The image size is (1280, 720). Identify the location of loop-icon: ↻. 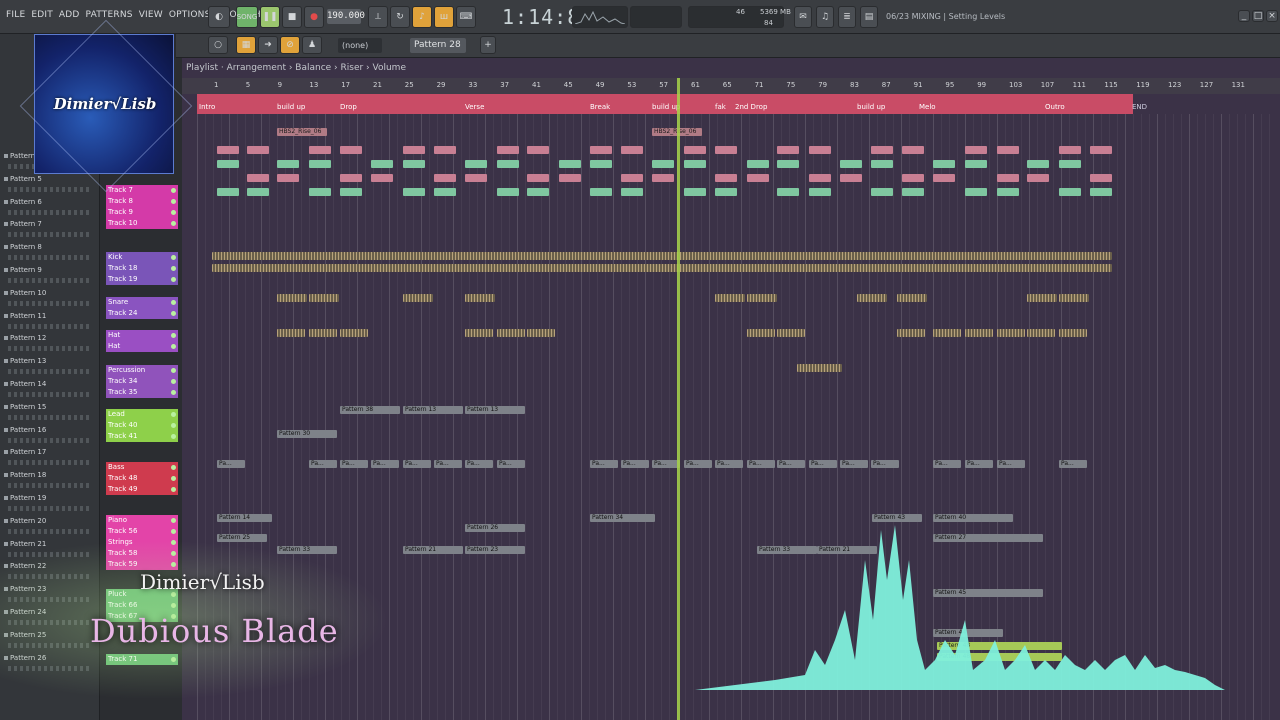
(400, 17).